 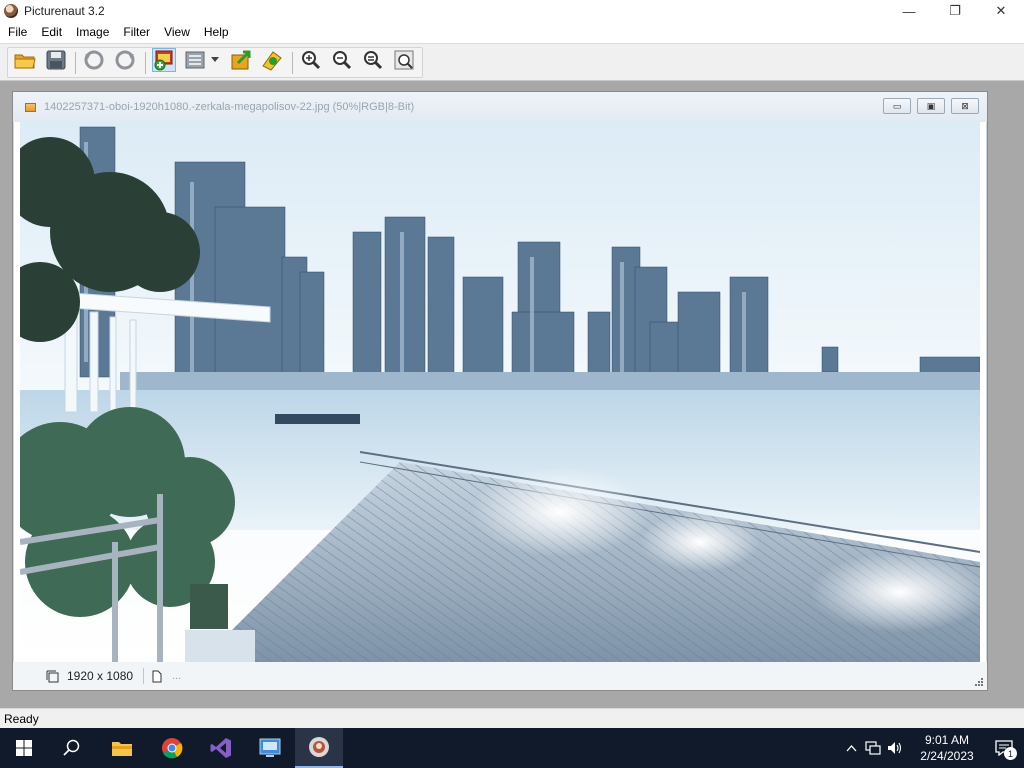 What do you see at coordinates (311, 60) in the screenshot?
I see `zoom-in-icon` at bounding box center [311, 60].